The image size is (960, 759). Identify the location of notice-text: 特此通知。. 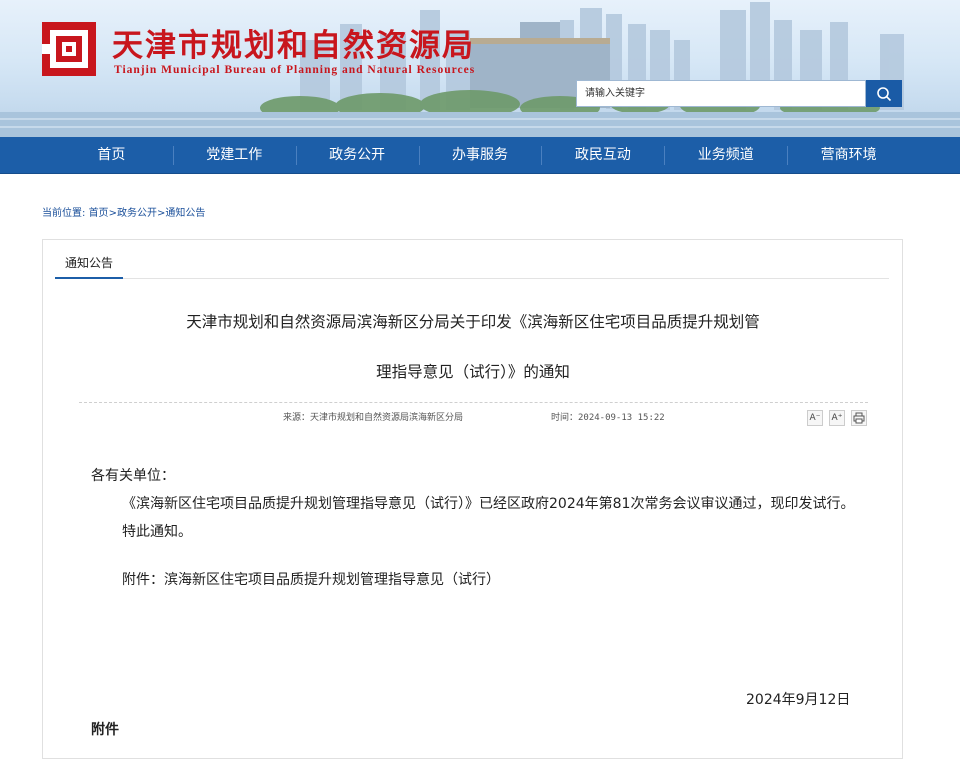
(157, 532).